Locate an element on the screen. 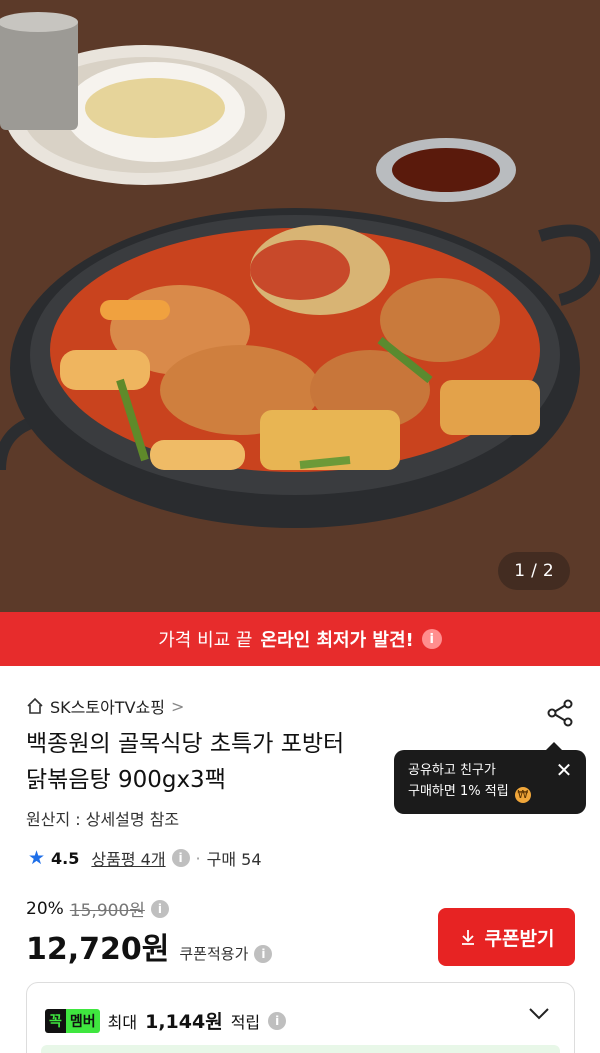 The height and width of the screenshot is (1053, 600). lowest-price-banner: 가격 비교 끝 온라인 최저가 발견! i is located at coordinates (300, 639).